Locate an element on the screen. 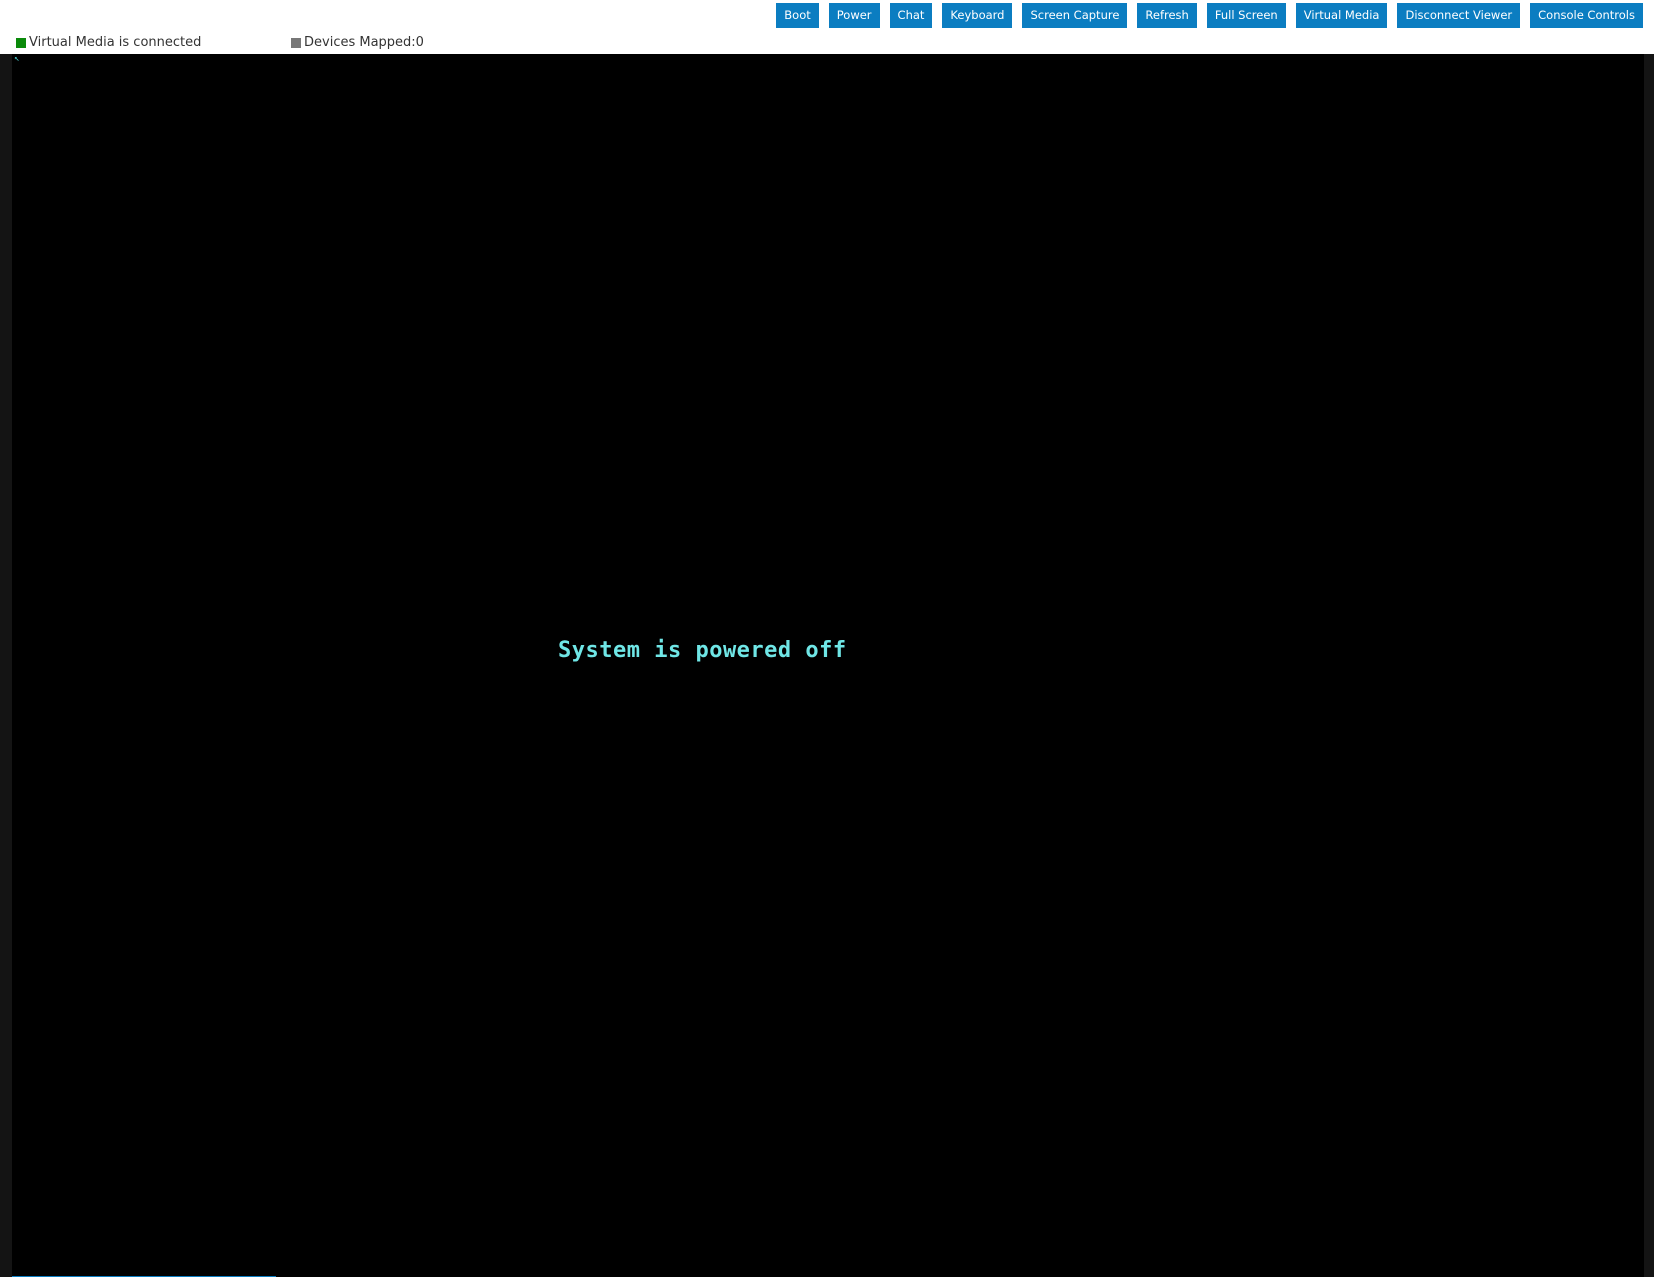 The image size is (1654, 1277). virtual-media-status-text: Virtual Media is connected is located at coordinates (115, 42).